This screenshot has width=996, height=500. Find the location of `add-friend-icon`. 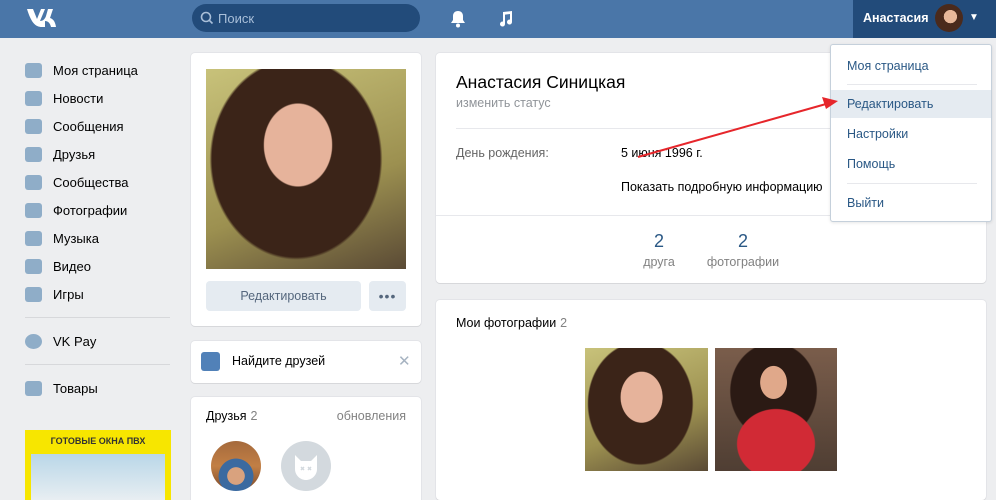

add-friend-icon is located at coordinates (210, 361).